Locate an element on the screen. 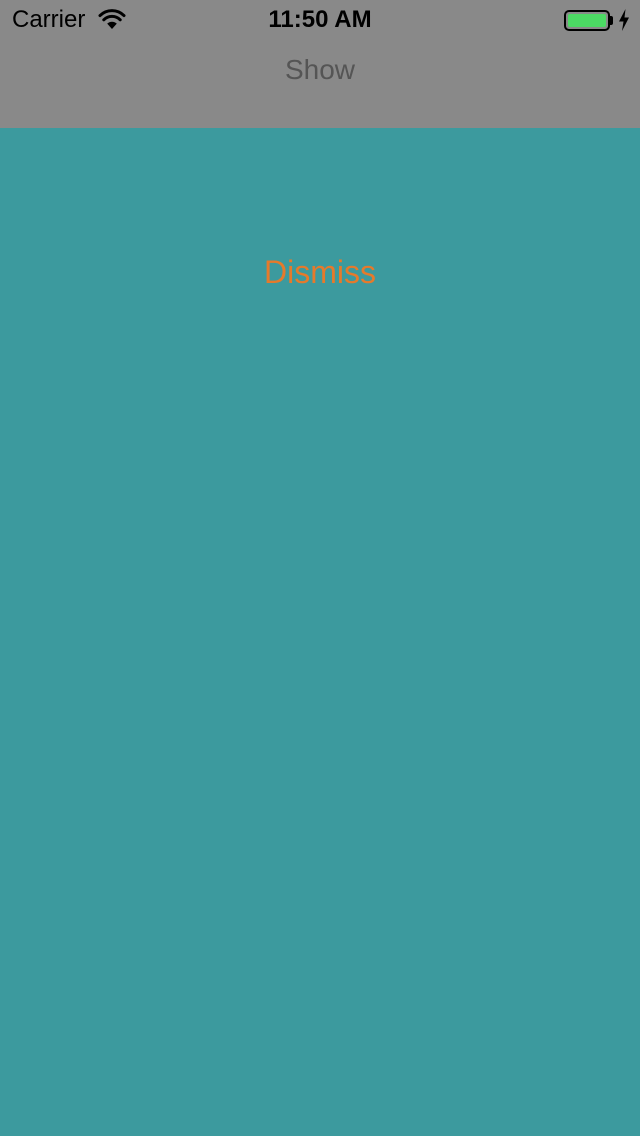 This screenshot has height=1136, width=640. charging-bolt-icon is located at coordinates (624, 20).